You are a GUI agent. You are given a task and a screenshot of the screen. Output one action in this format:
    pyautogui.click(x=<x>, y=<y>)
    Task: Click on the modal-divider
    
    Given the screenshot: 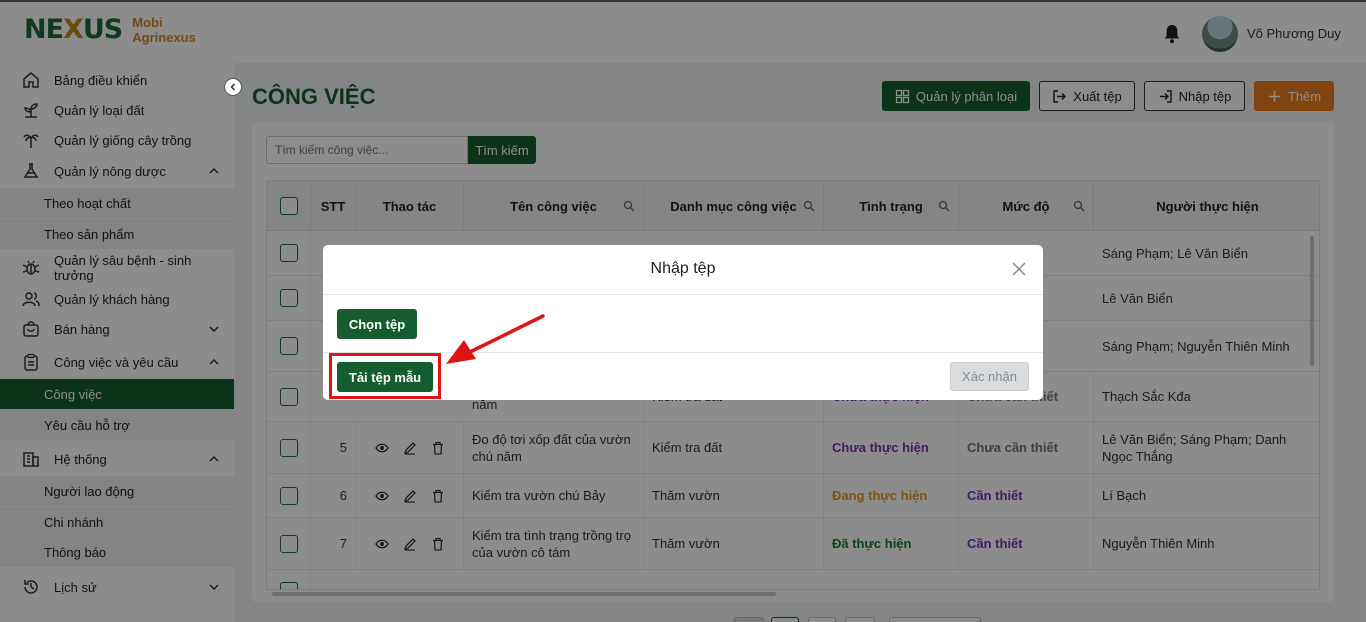 What is the action you would take?
    pyautogui.click(x=683, y=294)
    